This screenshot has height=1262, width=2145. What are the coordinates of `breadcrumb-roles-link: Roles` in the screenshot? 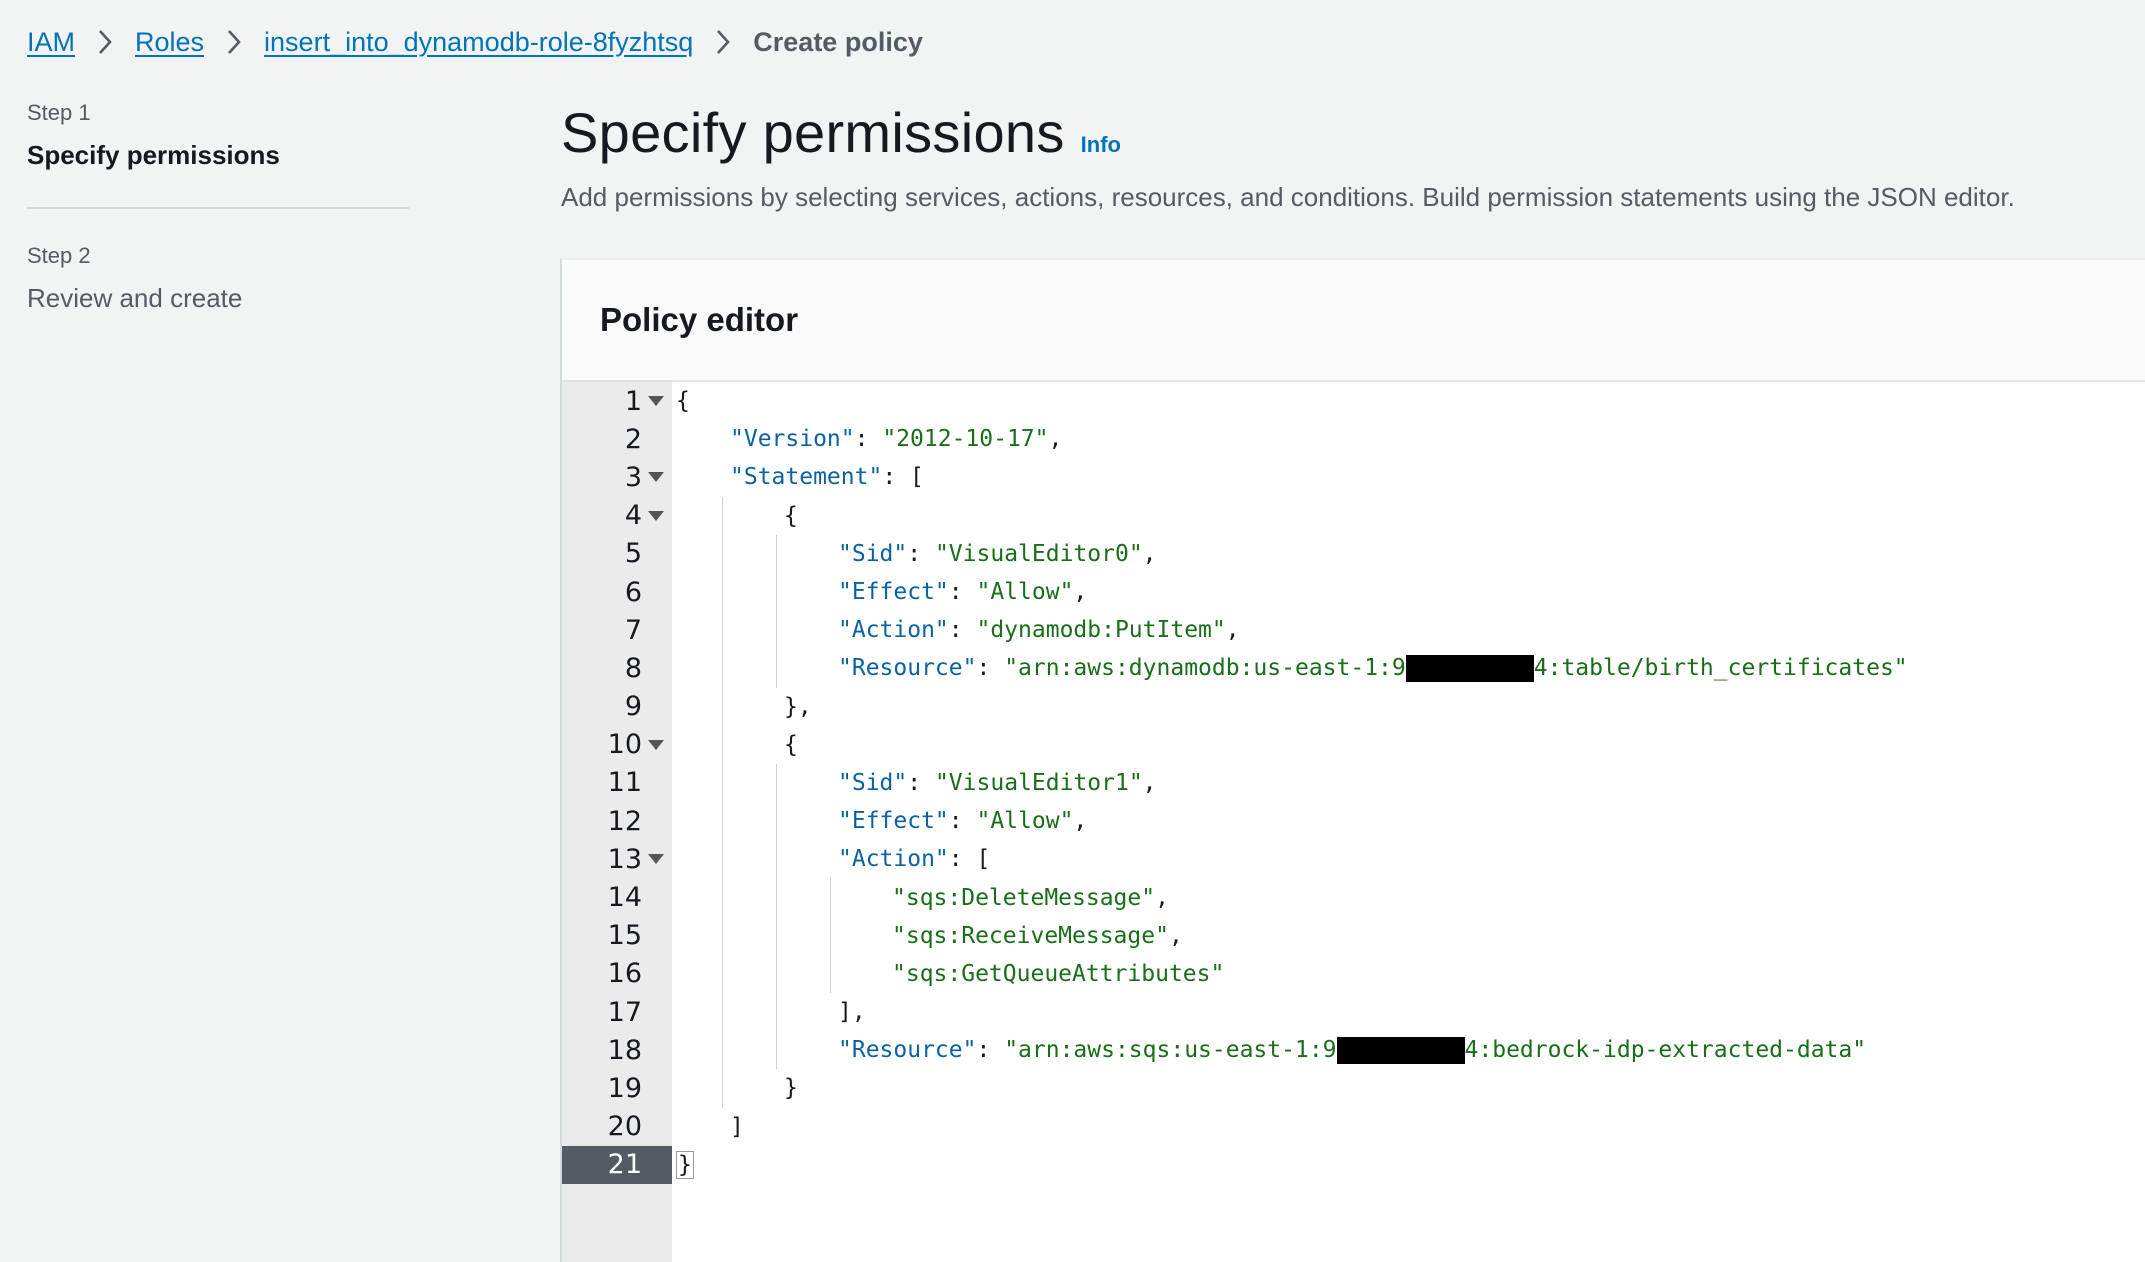 It's located at (169, 42).